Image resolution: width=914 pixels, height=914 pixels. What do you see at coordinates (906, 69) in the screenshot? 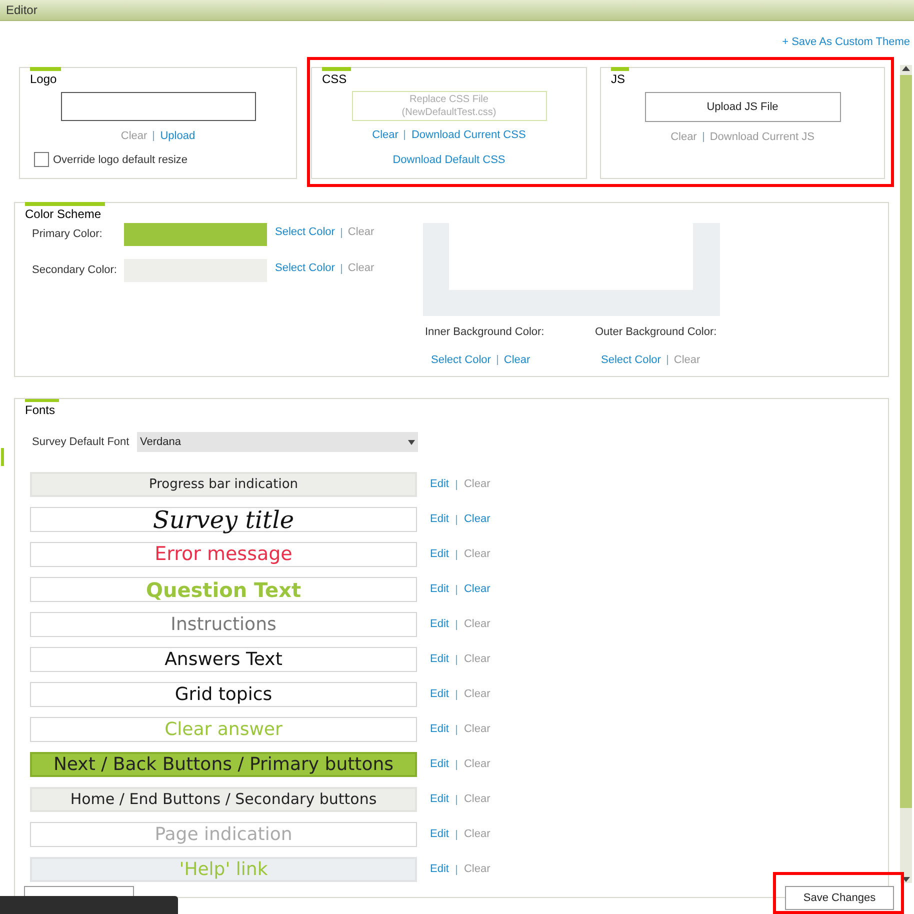
I see `scroll-up-icon` at bounding box center [906, 69].